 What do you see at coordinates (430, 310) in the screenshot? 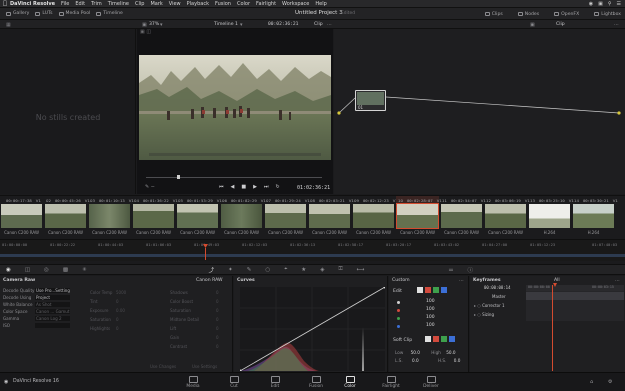
I see `red-intensity: 100` at bounding box center [430, 310].